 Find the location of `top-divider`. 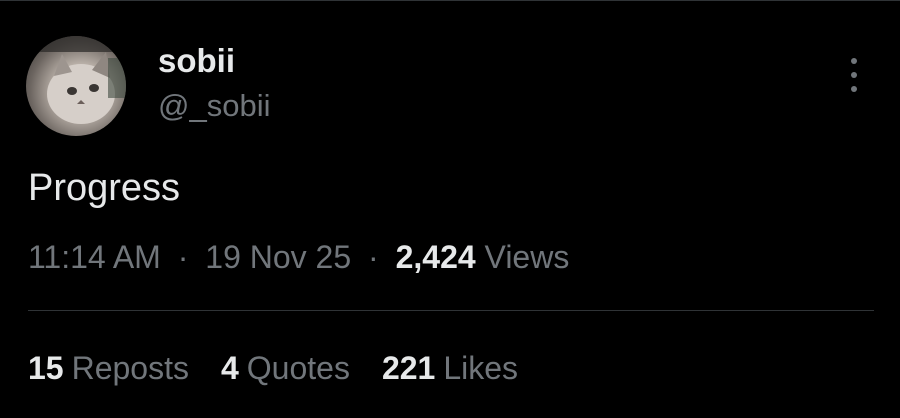

top-divider is located at coordinates (450, 0).